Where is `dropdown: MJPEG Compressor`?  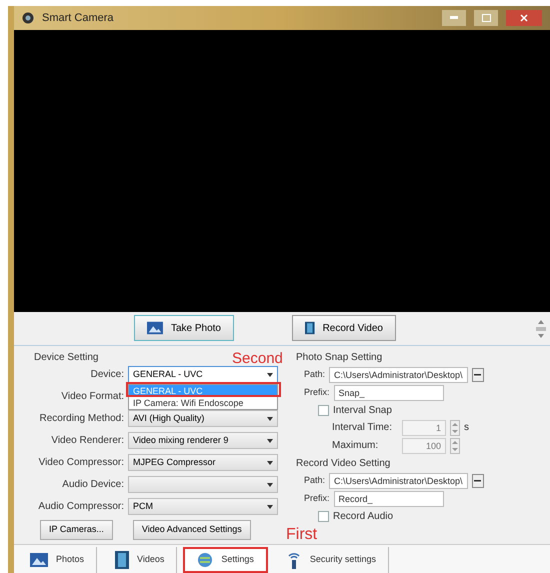
dropdown: MJPEG Compressor is located at coordinates (203, 463).